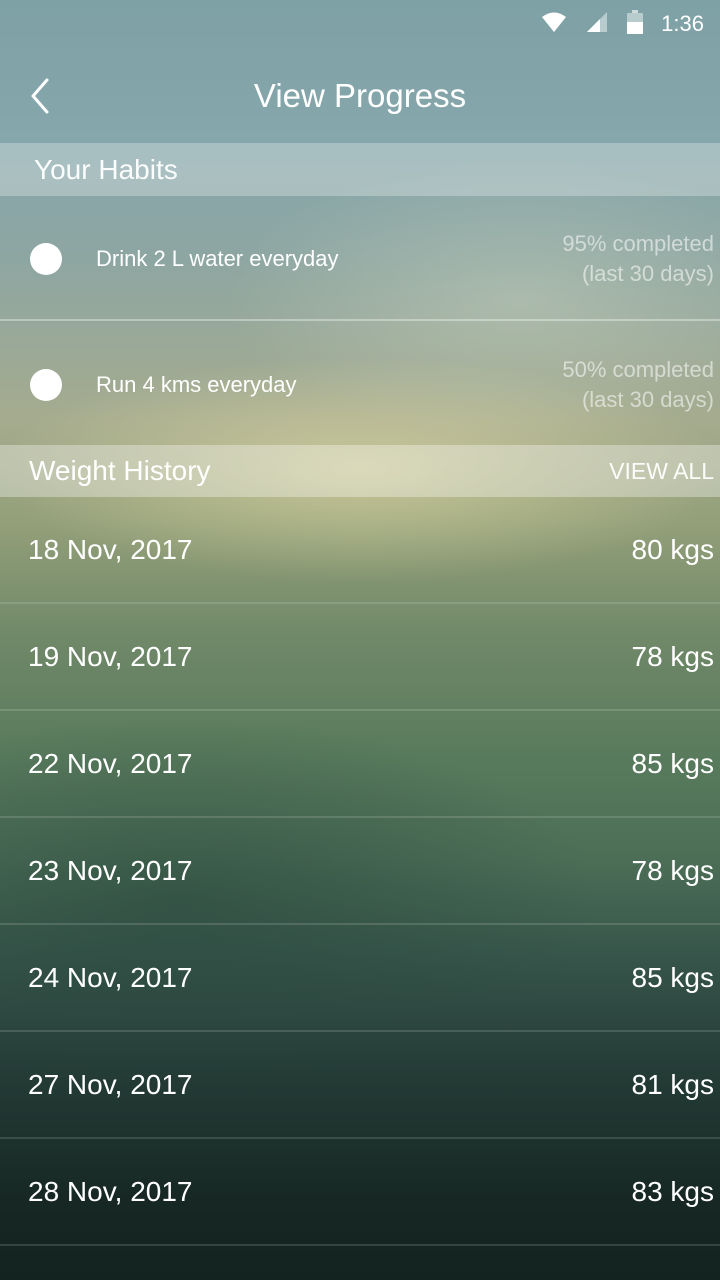 This screenshot has width=720, height=1280. I want to click on app-toolbar: View Progress, so click(360, 95).